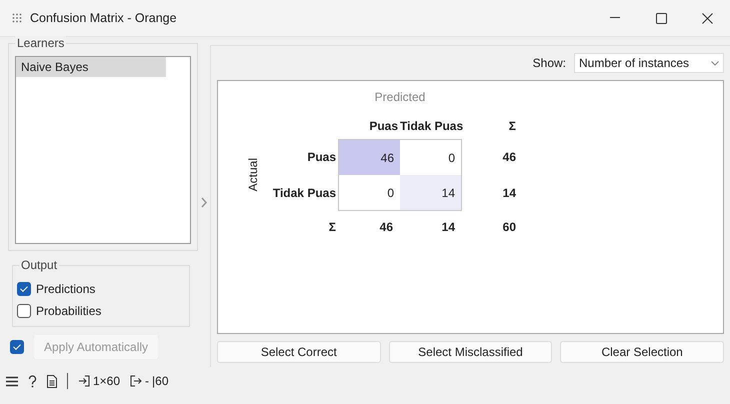 This screenshot has height=404, width=730. Describe the element at coordinates (12, 381) in the screenshot. I see `menu-icon` at that location.